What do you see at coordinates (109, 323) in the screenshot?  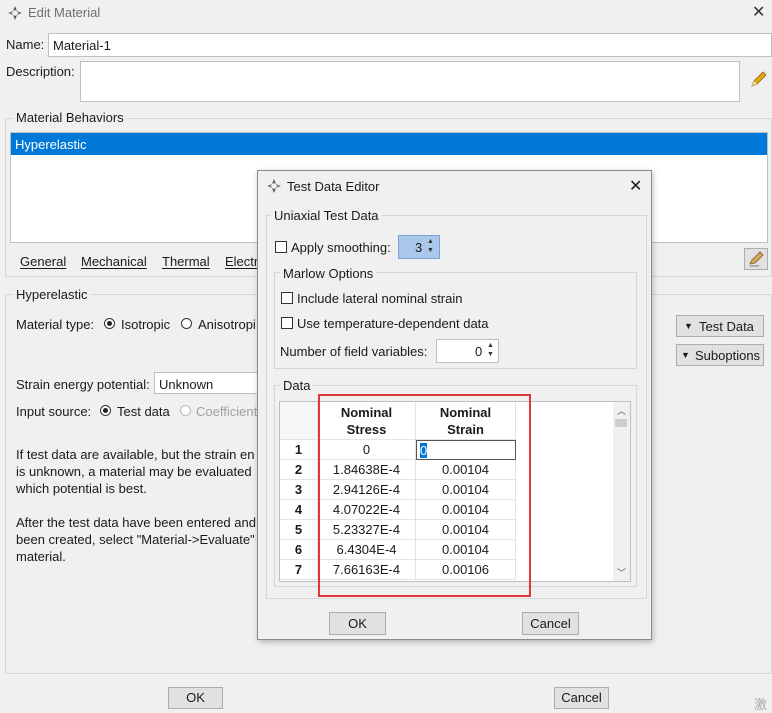 I see `isotropic-radio` at bounding box center [109, 323].